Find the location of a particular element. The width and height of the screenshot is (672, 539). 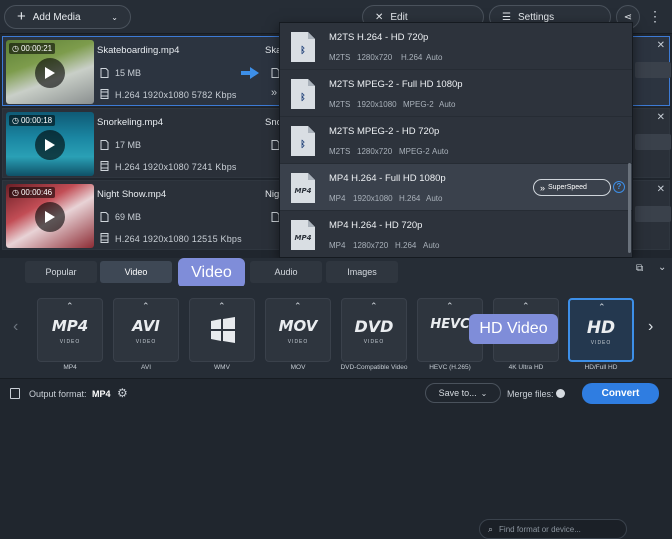

format-dvd: ⌃ DVD VIDEO is located at coordinates (374, 330).